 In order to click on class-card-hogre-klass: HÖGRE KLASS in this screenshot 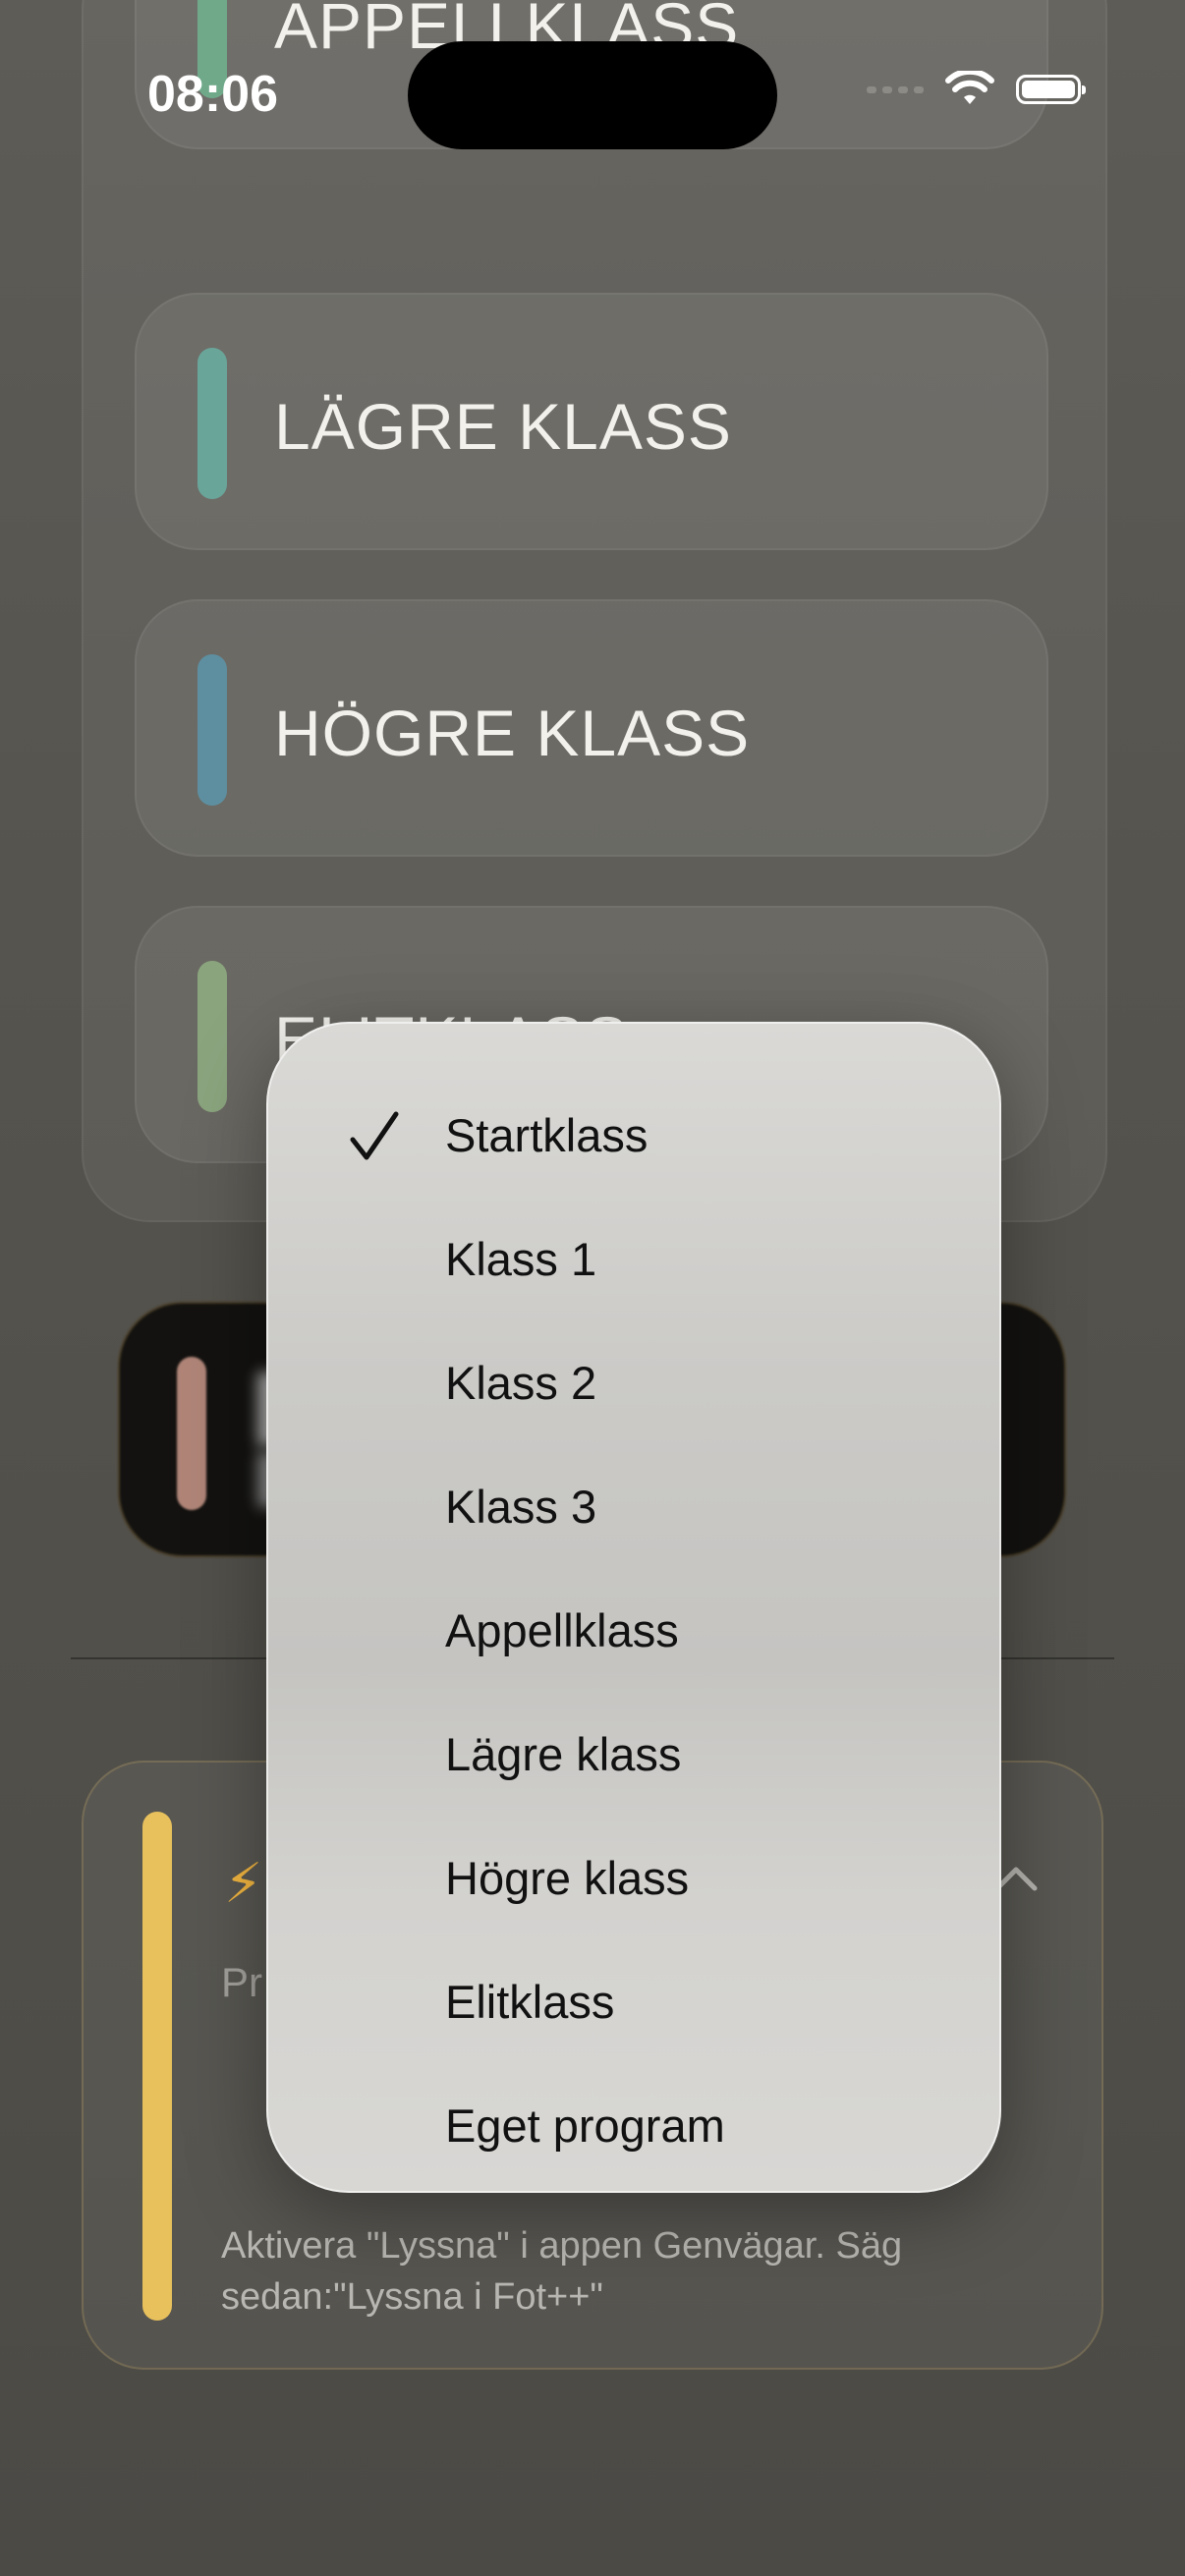, I will do `click(592, 728)`.